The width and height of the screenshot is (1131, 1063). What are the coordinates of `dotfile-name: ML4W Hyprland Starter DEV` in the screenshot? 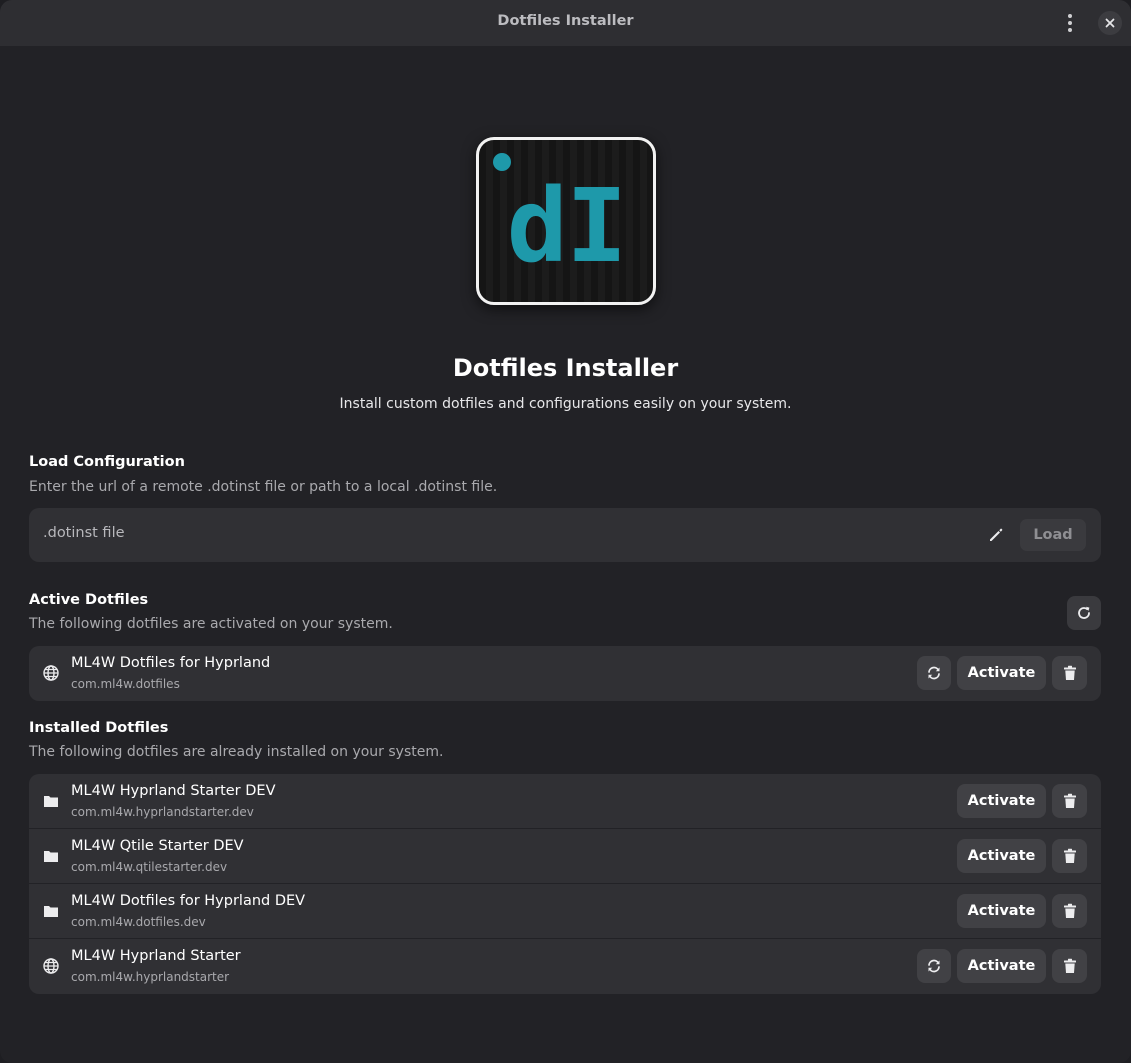 It's located at (173, 791).